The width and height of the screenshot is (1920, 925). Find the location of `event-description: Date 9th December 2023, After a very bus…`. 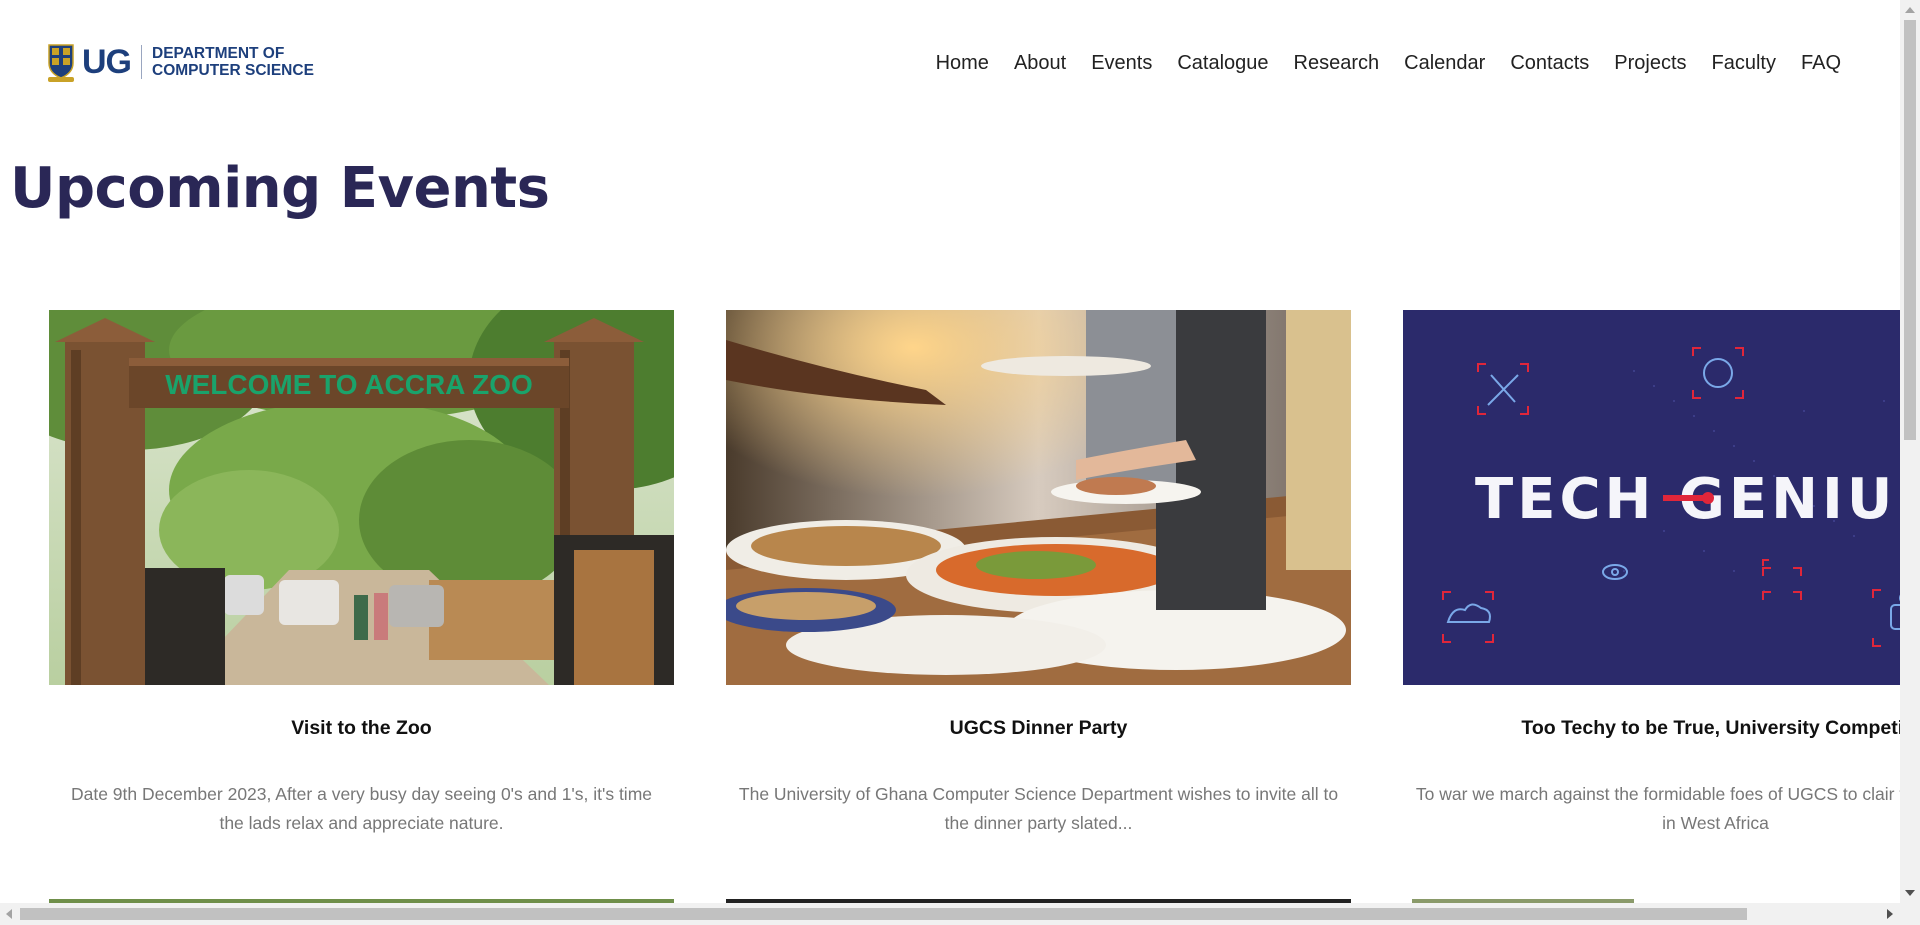

event-description: Date 9th December 2023, After a very bus… is located at coordinates (361, 808).